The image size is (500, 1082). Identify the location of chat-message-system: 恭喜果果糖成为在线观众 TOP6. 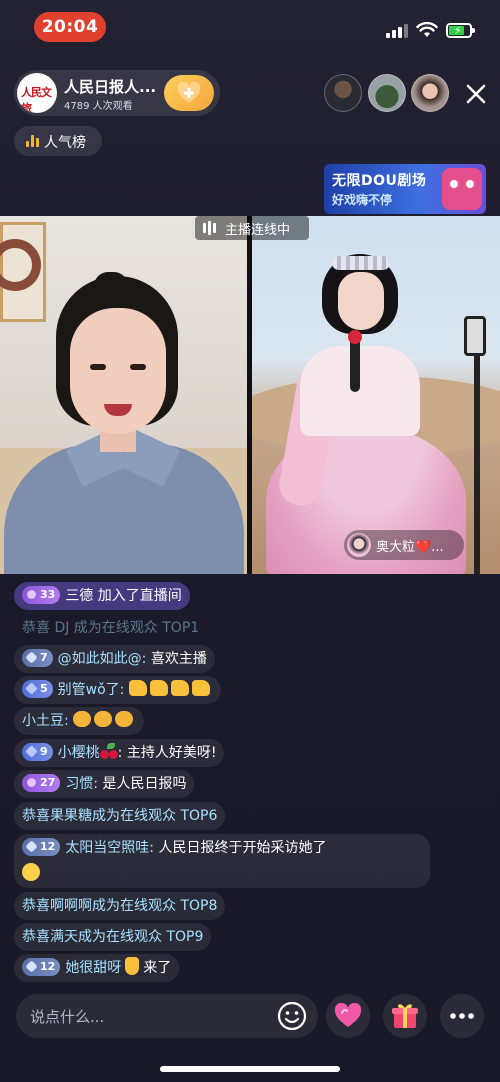
(120, 816).